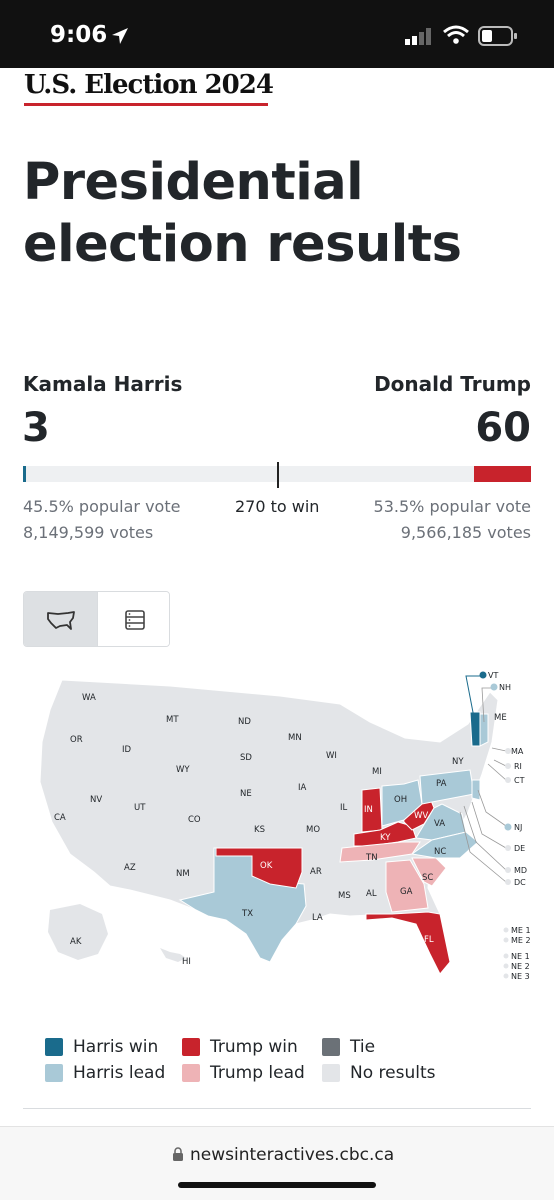 This screenshot has height=1200, width=554. I want to click on legend-label-harris-win: Harris win, so click(116, 1047).